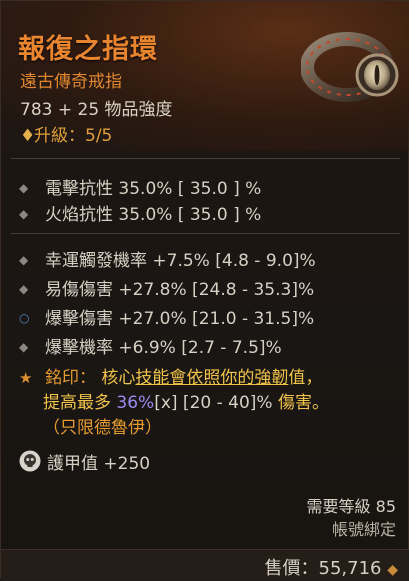  I want to click on stat-text: 電擊抗性 35.0% [ 35.0 ] %, so click(153, 189).